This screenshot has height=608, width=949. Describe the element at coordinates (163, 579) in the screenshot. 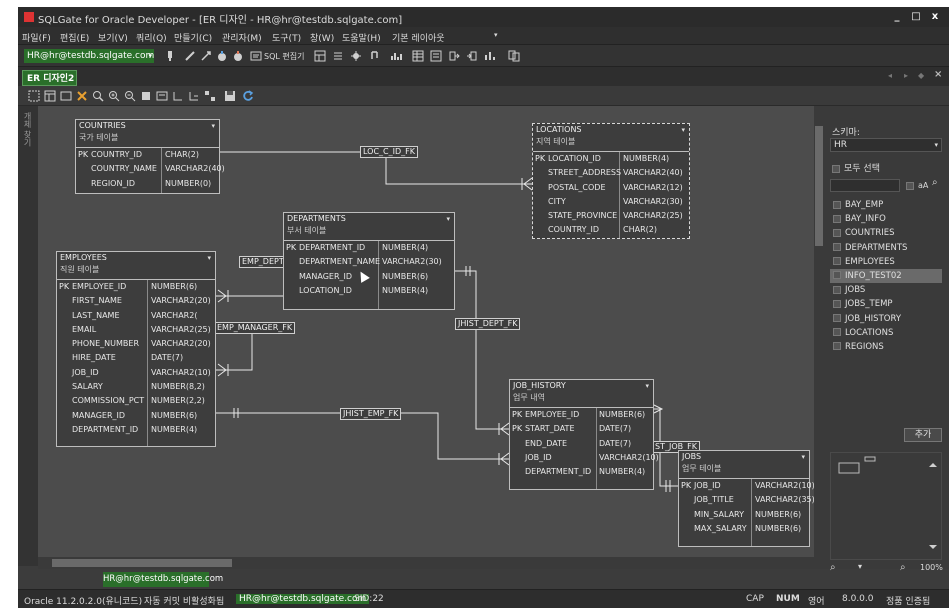

I see `connection-tab: HR@hr@testdb.sqlgate.com` at that location.